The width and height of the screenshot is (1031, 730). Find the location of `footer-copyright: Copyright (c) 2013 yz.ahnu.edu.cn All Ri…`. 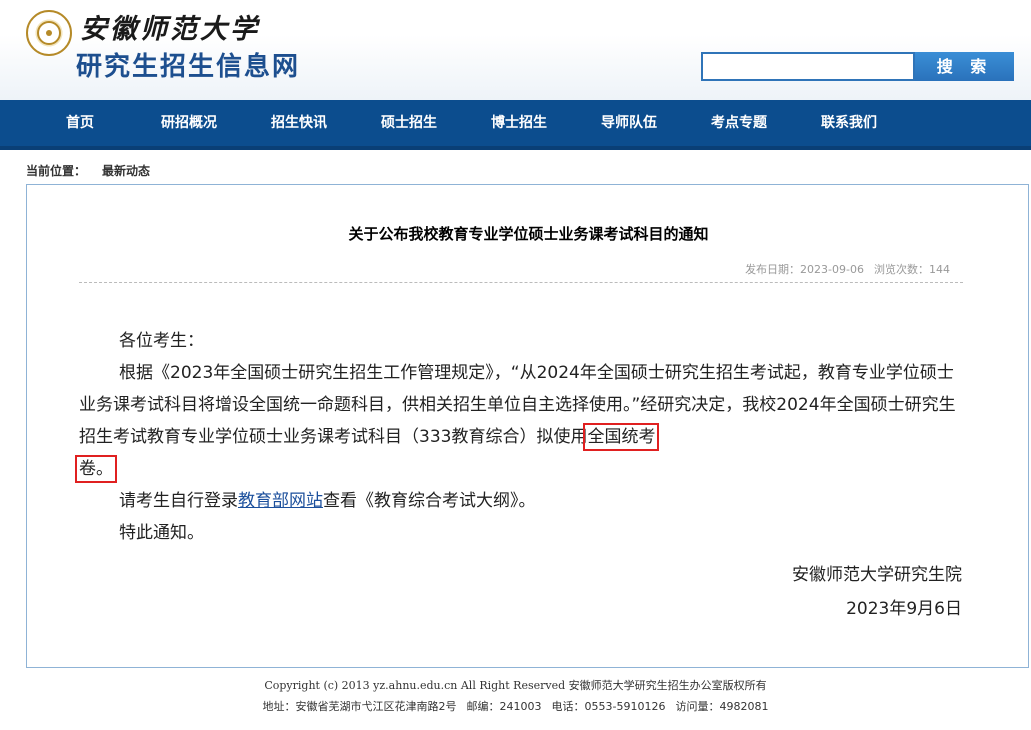

footer-copyright: Copyright (c) 2013 yz.ahnu.edu.cn All Ri… is located at coordinates (515, 685).